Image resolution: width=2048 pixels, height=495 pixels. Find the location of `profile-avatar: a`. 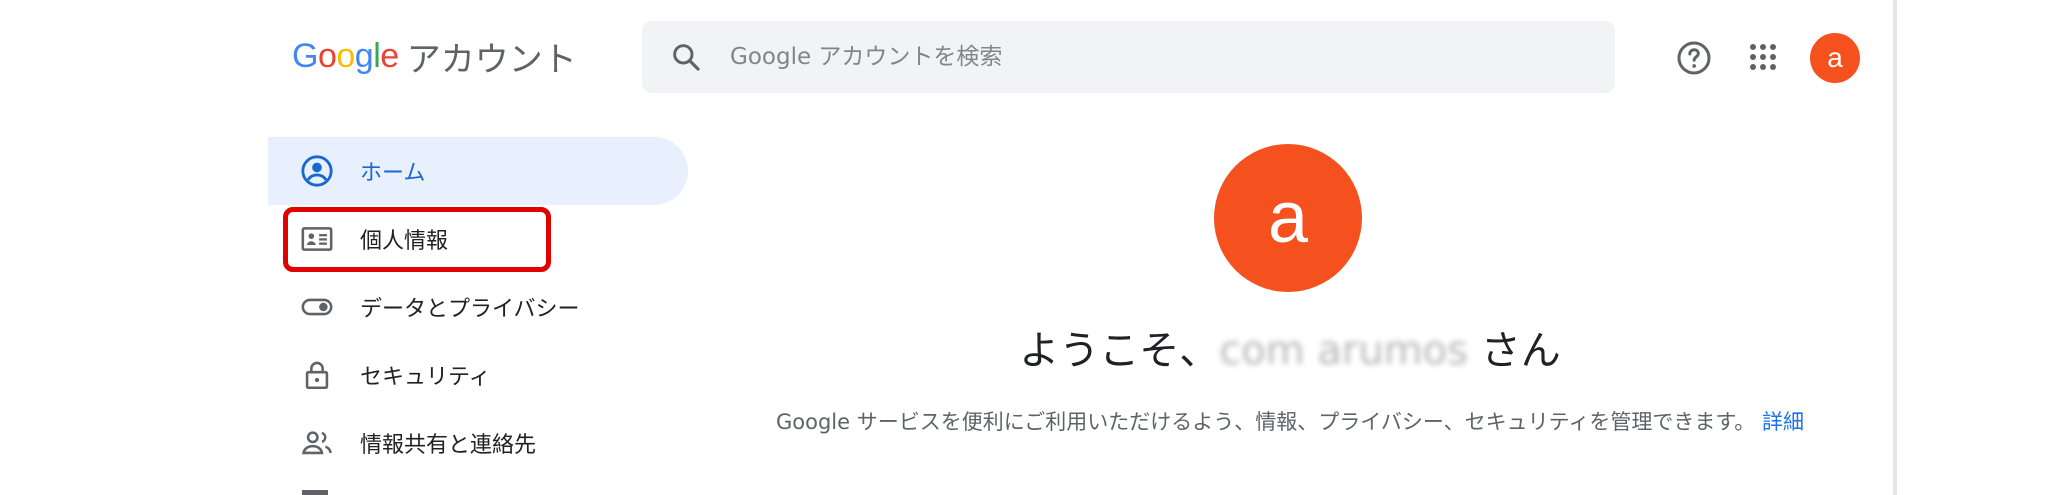

profile-avatar: a is located at coordinates (1288, 218).